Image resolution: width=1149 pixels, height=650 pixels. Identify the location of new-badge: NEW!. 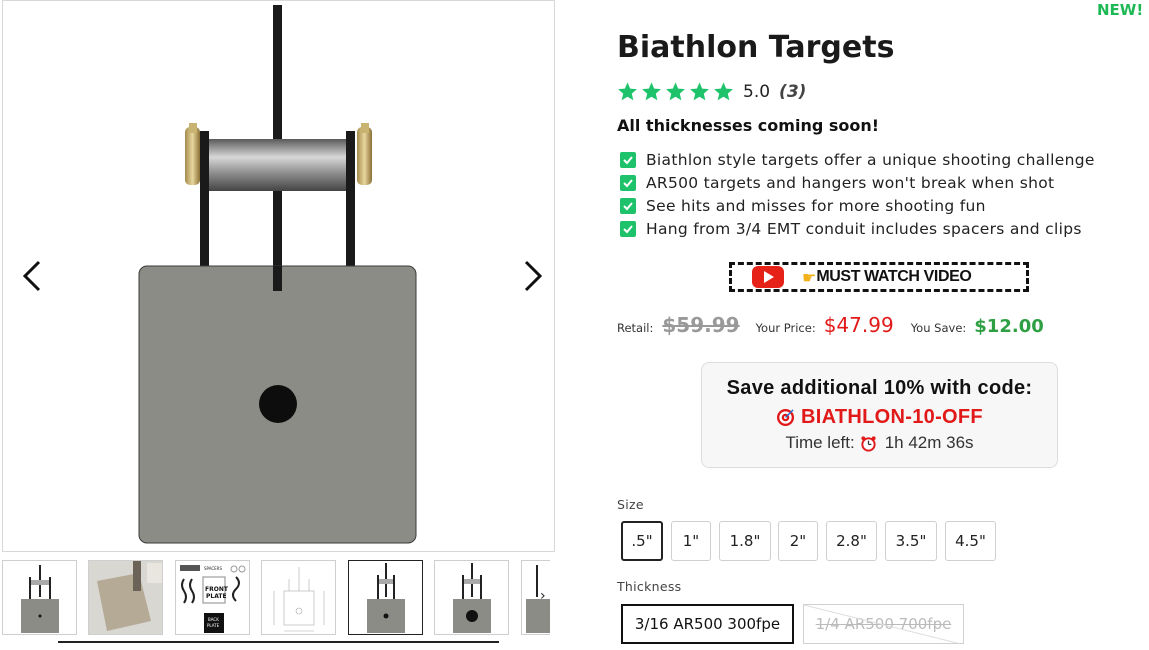
(1120, 10).